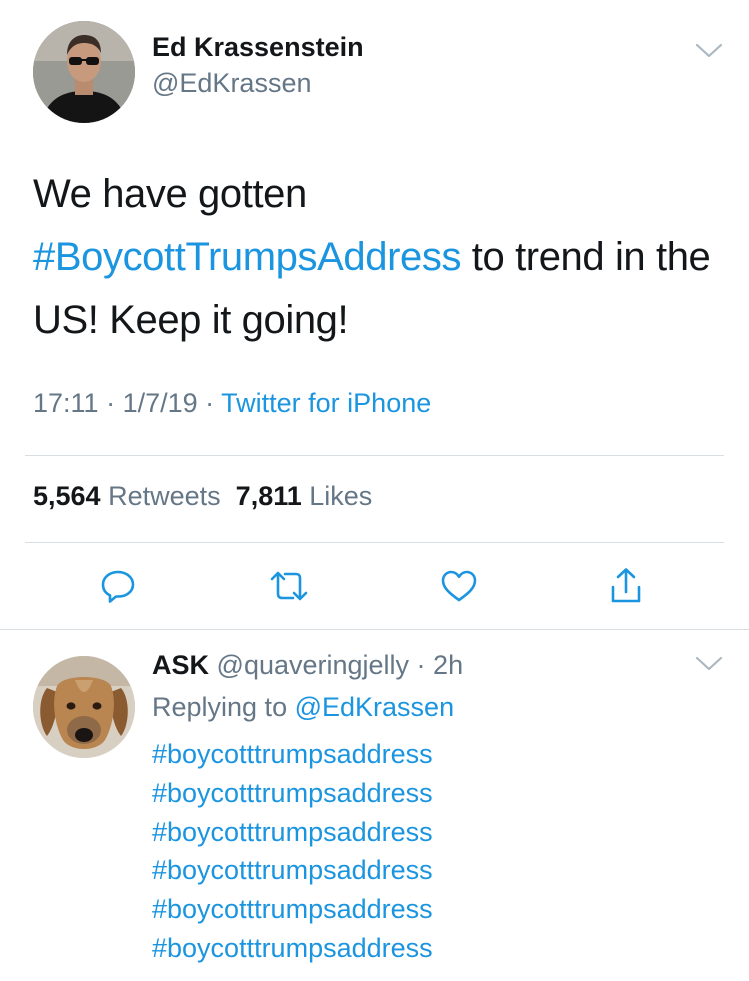  I want to click on retweets-count: 5,564, so click(67, 496).